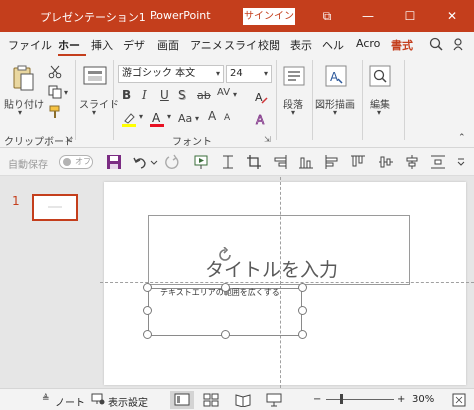 The image size is (474, 410). Describe the element at coordinates (20, 112) in the screenshot. I see `paste-dropdown-chevron-icon: ▾` at that location.